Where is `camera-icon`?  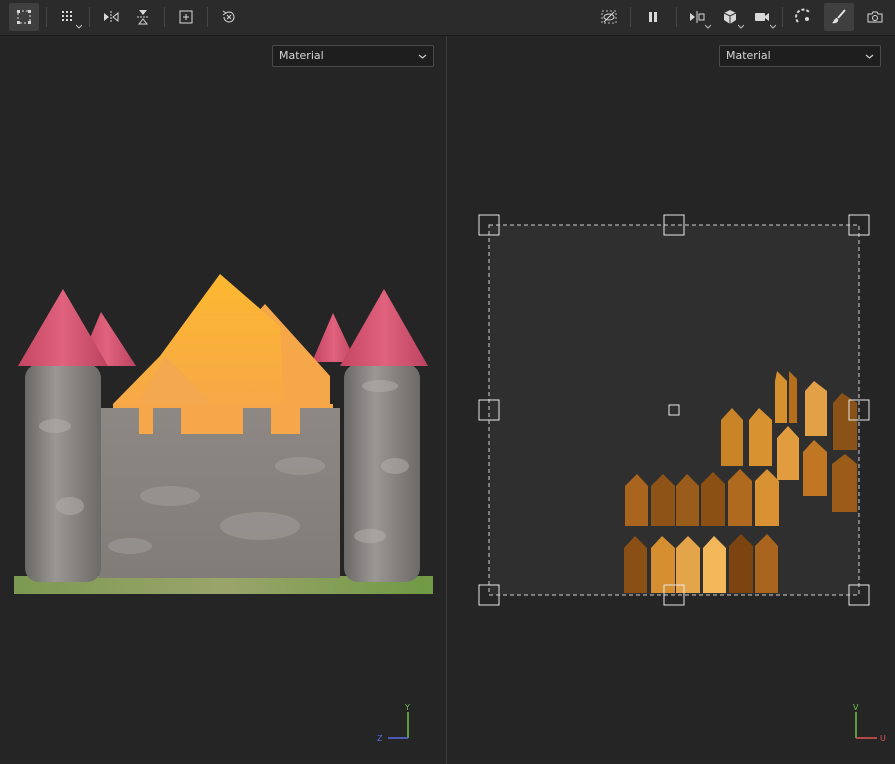 camera-icon is located at coordinates (875, 17).